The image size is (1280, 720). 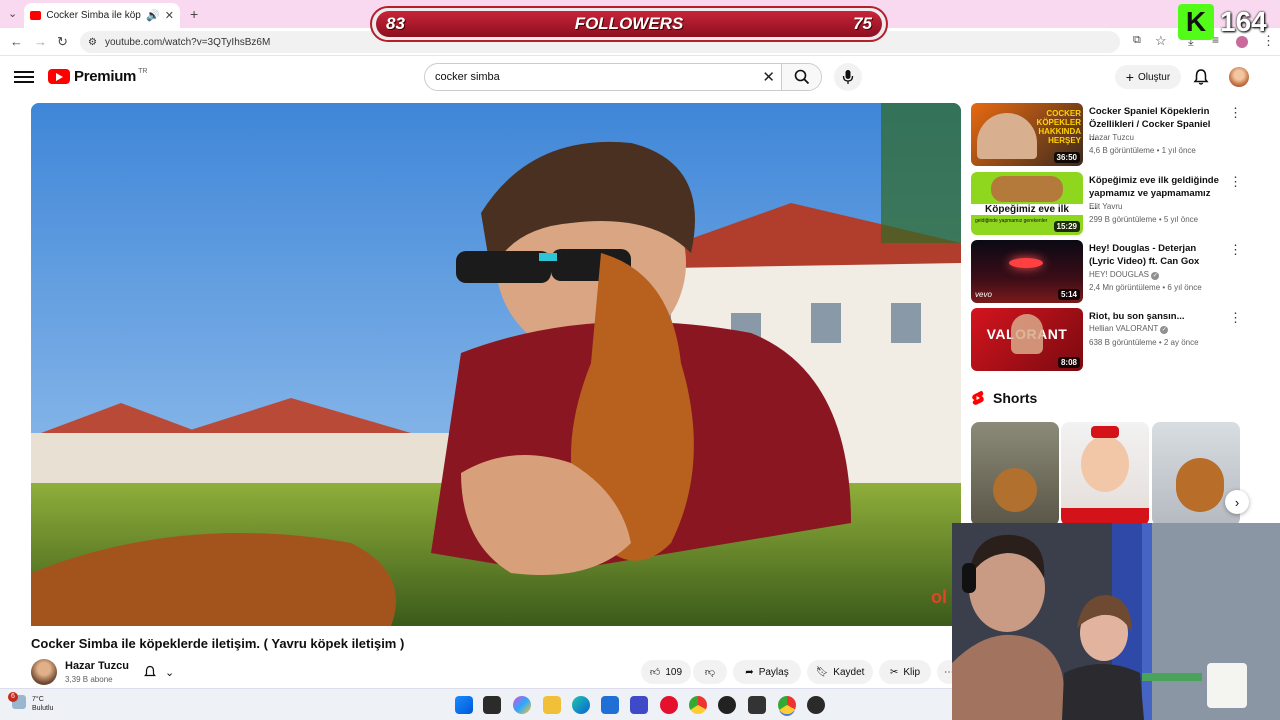 I want to click on shorts-next-arrow-icon: ›, so click(x=1237, y=502).